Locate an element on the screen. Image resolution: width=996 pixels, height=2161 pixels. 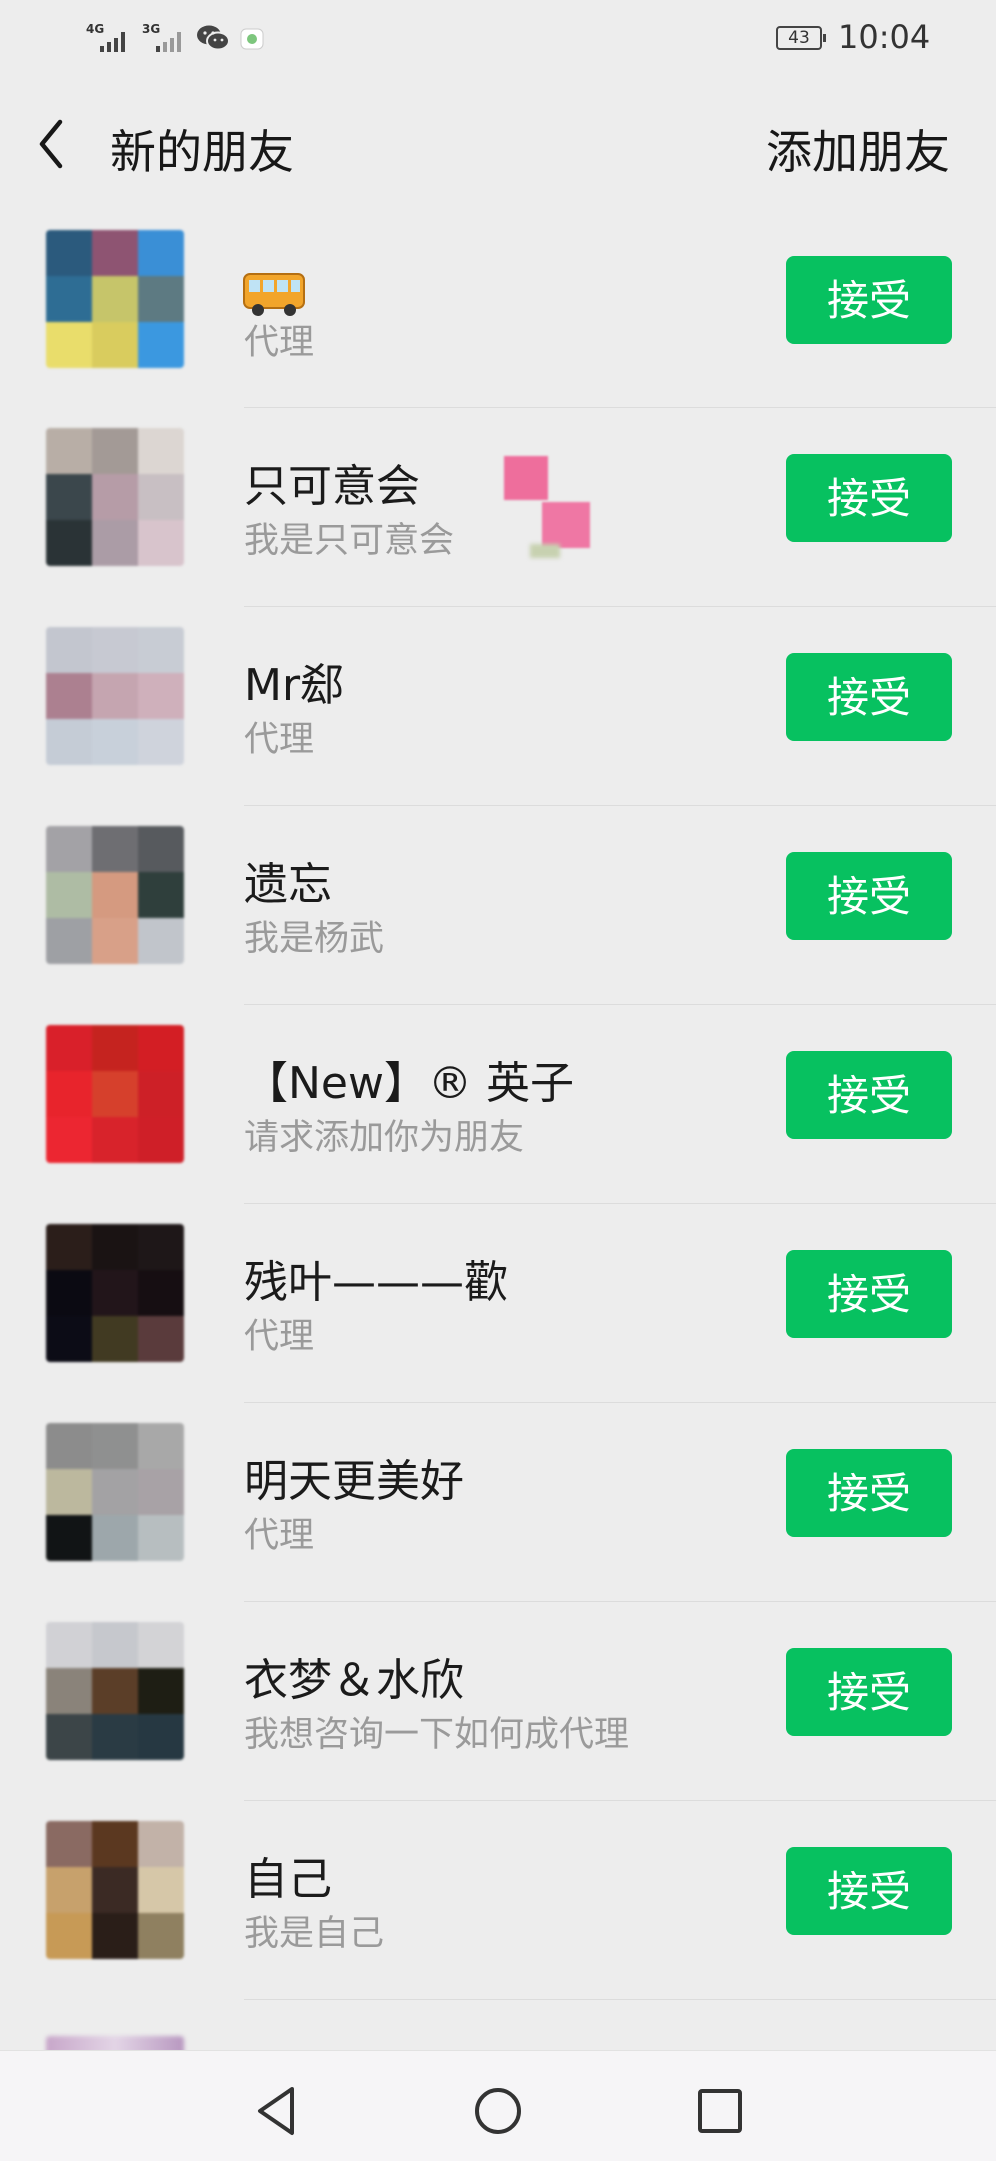
page-title: 新的朋友 is located at coordinates (202, 152).